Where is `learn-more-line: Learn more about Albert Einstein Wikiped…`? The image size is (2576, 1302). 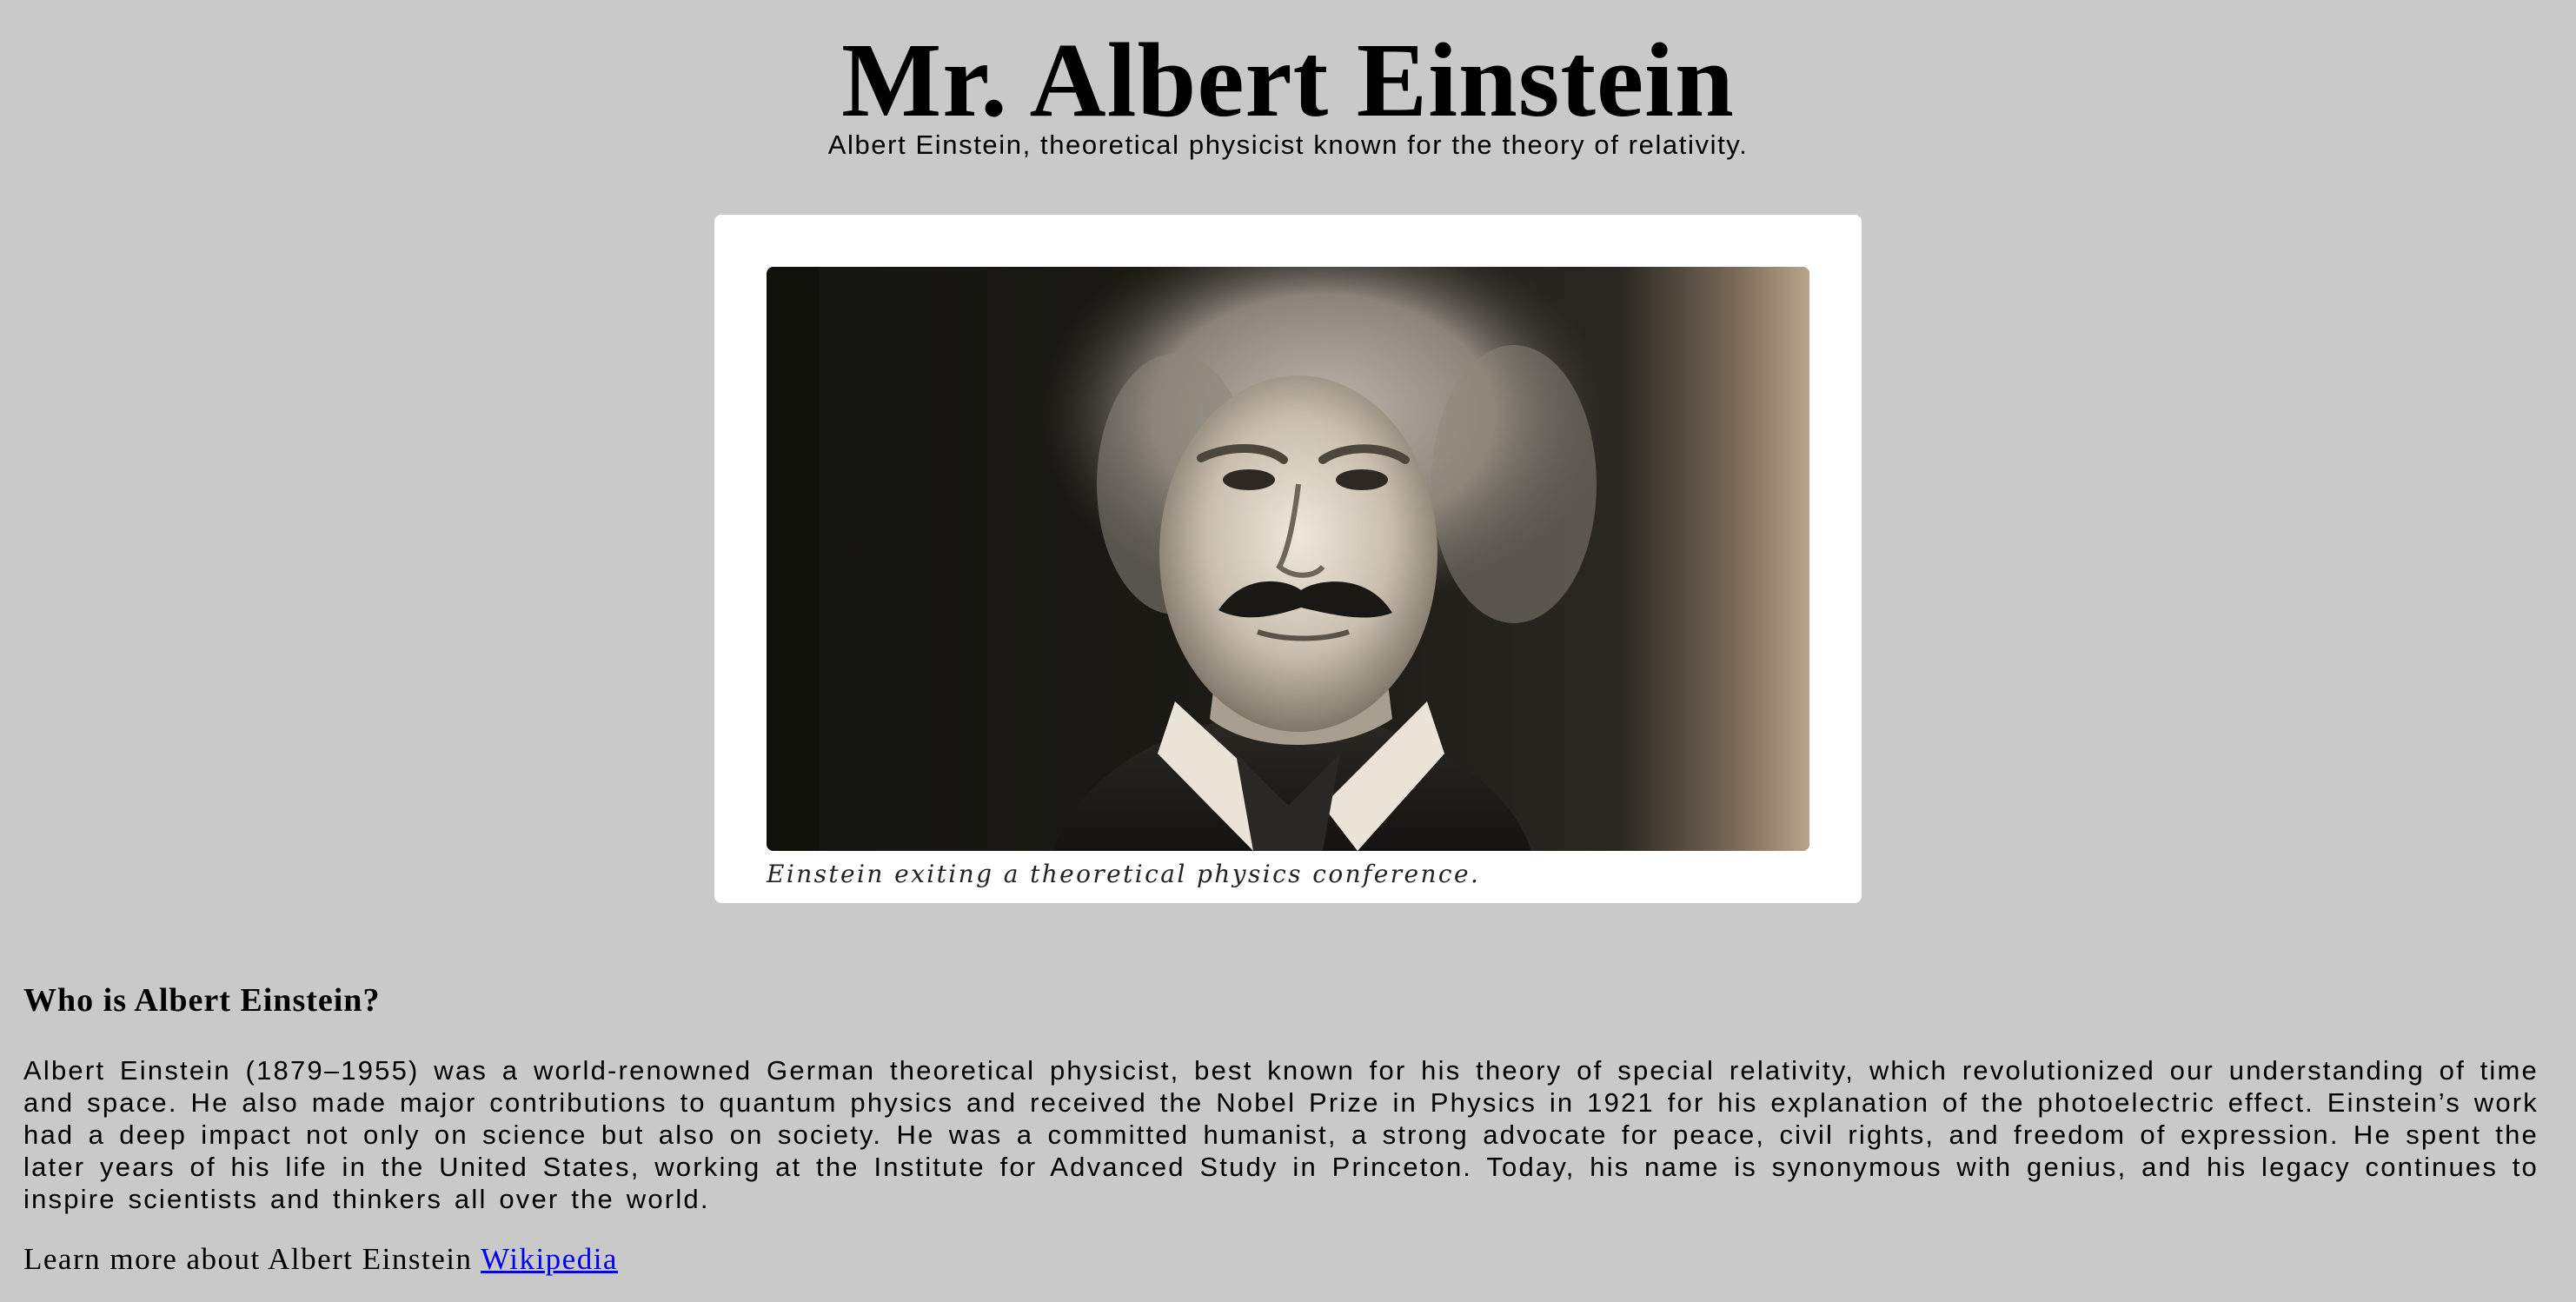
learn-more-line: Learn more about Albert Einstein Wikiped… is located at coordinates (320, 1259).